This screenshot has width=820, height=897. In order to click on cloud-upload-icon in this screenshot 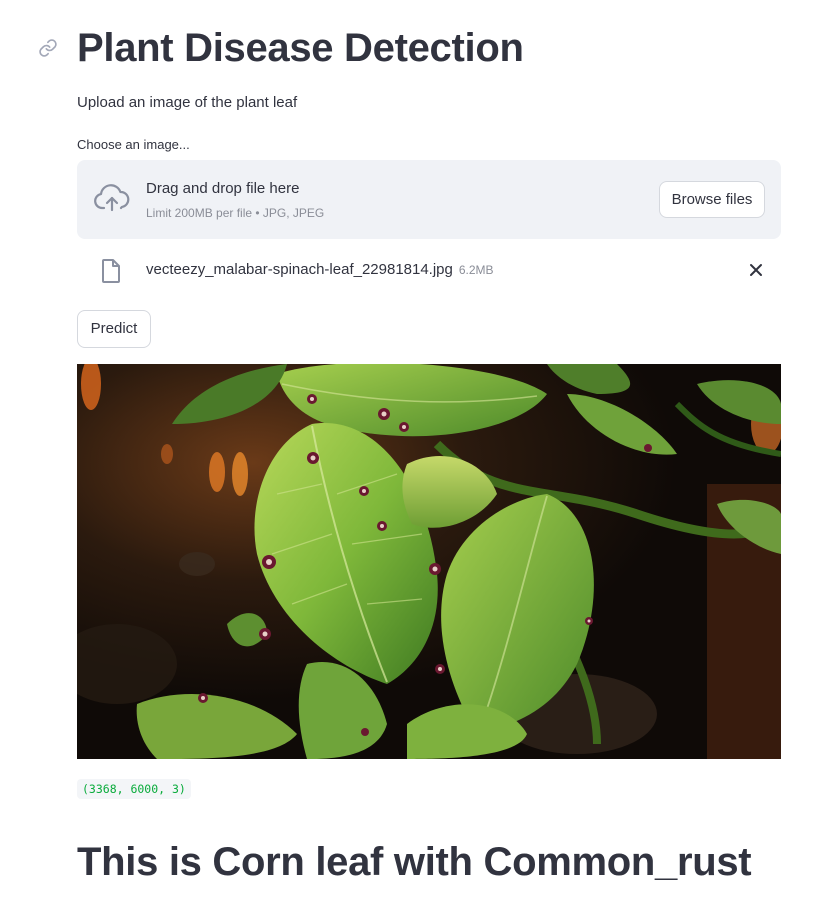, I will do `click(112, 199)`.